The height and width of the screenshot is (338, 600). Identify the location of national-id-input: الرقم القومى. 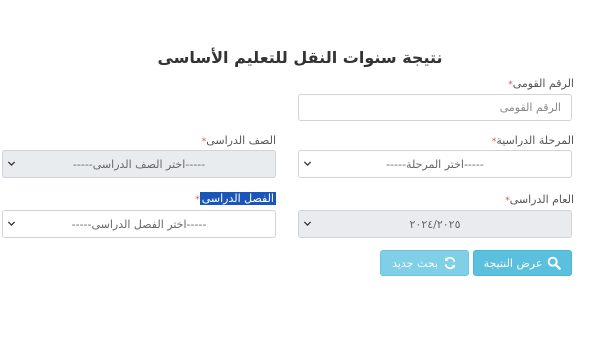
(435, 107).